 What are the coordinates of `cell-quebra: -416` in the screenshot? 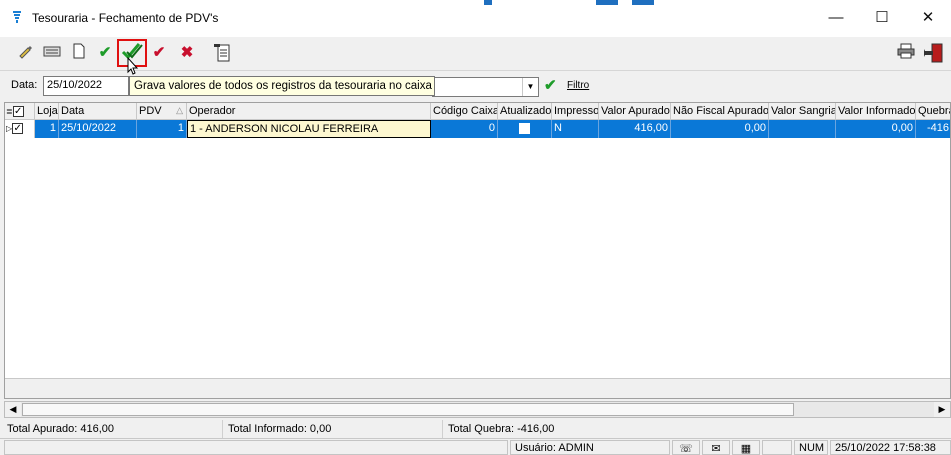 It's located at (933, 129).